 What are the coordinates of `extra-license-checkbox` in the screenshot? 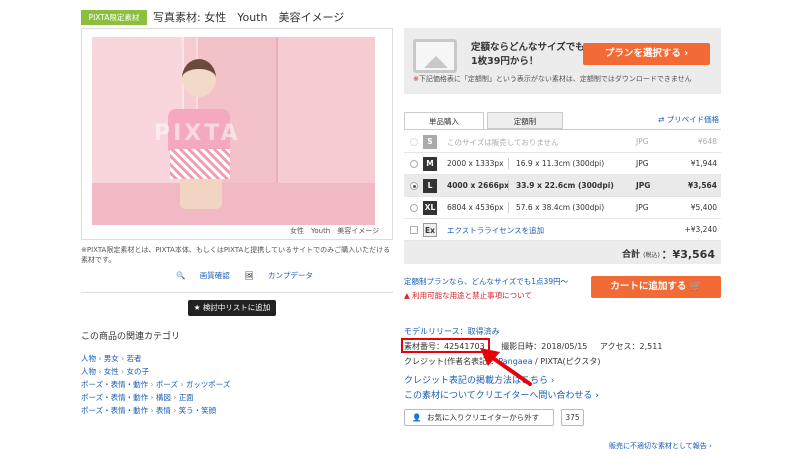 It's located at (414, 230).